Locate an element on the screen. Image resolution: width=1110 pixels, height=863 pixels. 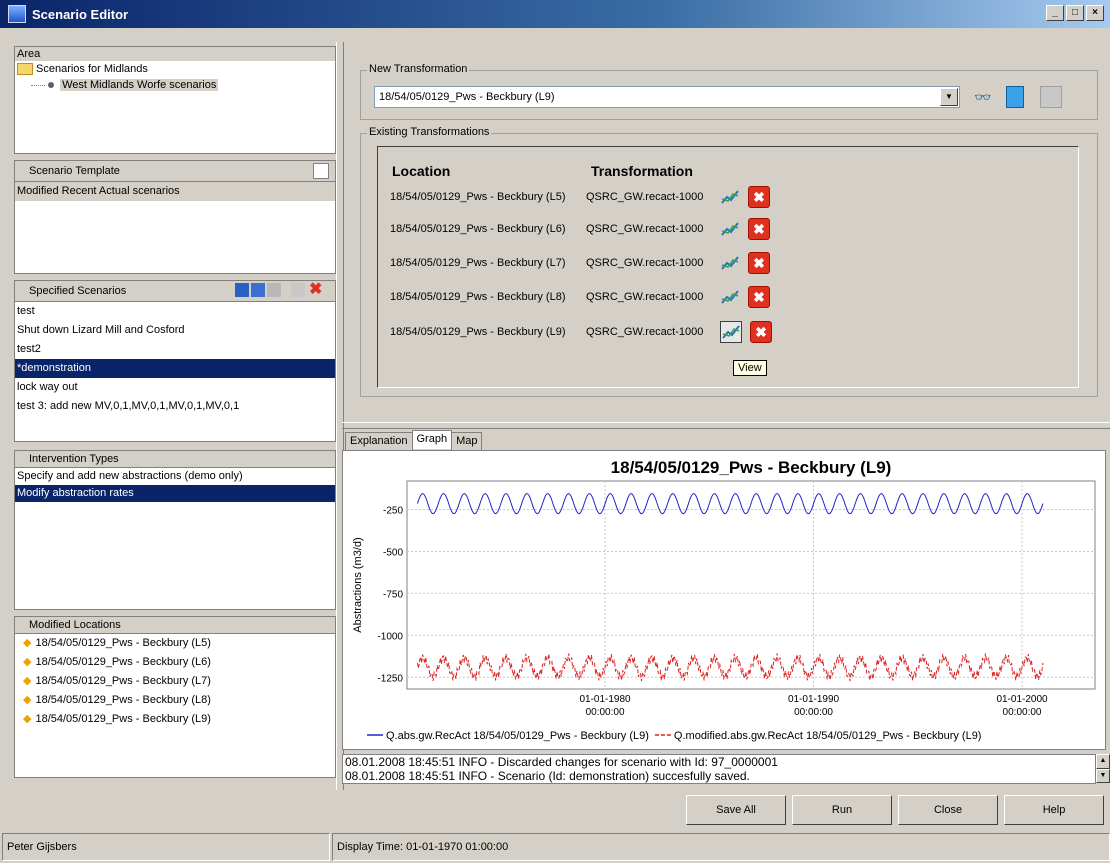
transformation-select: 18/54/05/0129_Pws - Beckbury (L9) ▼ is located at coordinates (667, 97).